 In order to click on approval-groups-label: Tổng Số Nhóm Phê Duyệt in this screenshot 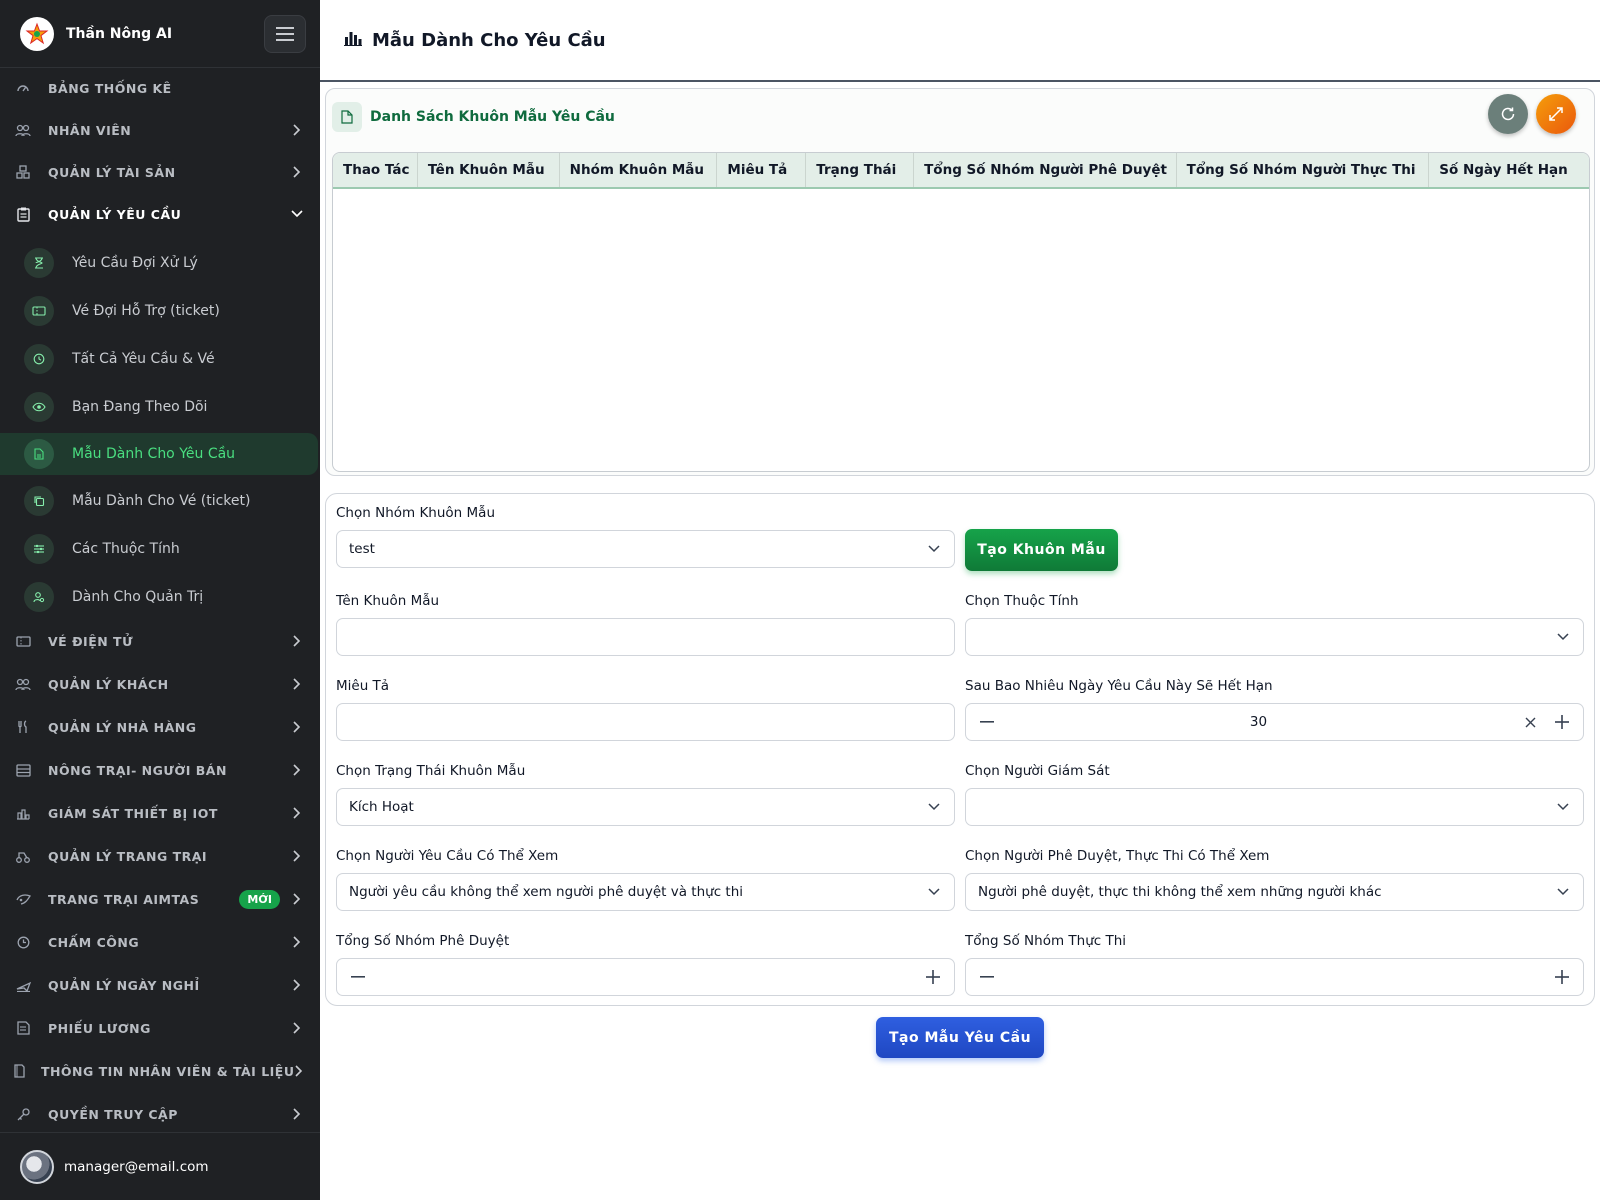, I will do `click(423, 941)`.